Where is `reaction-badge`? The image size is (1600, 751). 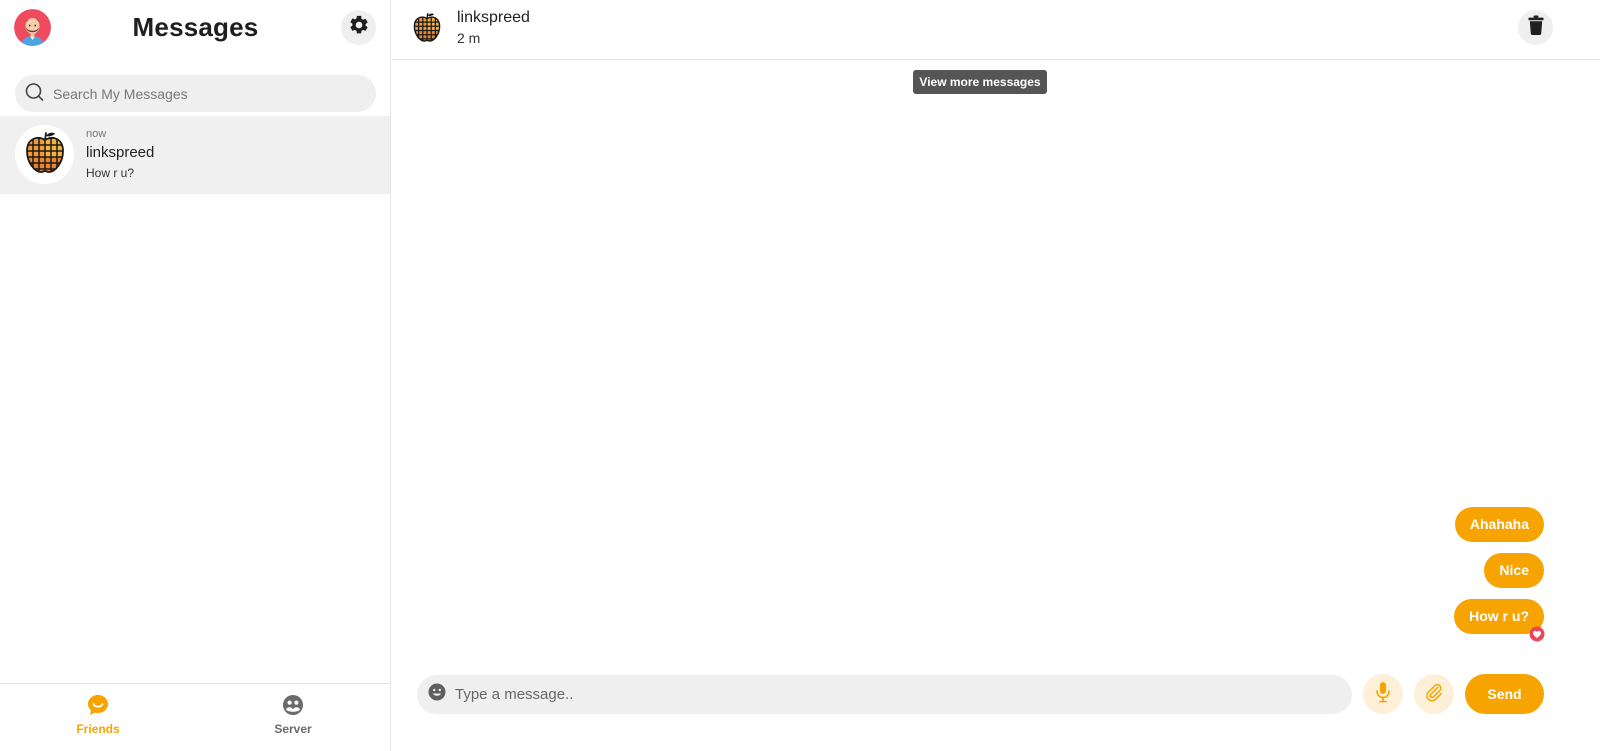 reaction-badge is located at coordinates (1536, 636).